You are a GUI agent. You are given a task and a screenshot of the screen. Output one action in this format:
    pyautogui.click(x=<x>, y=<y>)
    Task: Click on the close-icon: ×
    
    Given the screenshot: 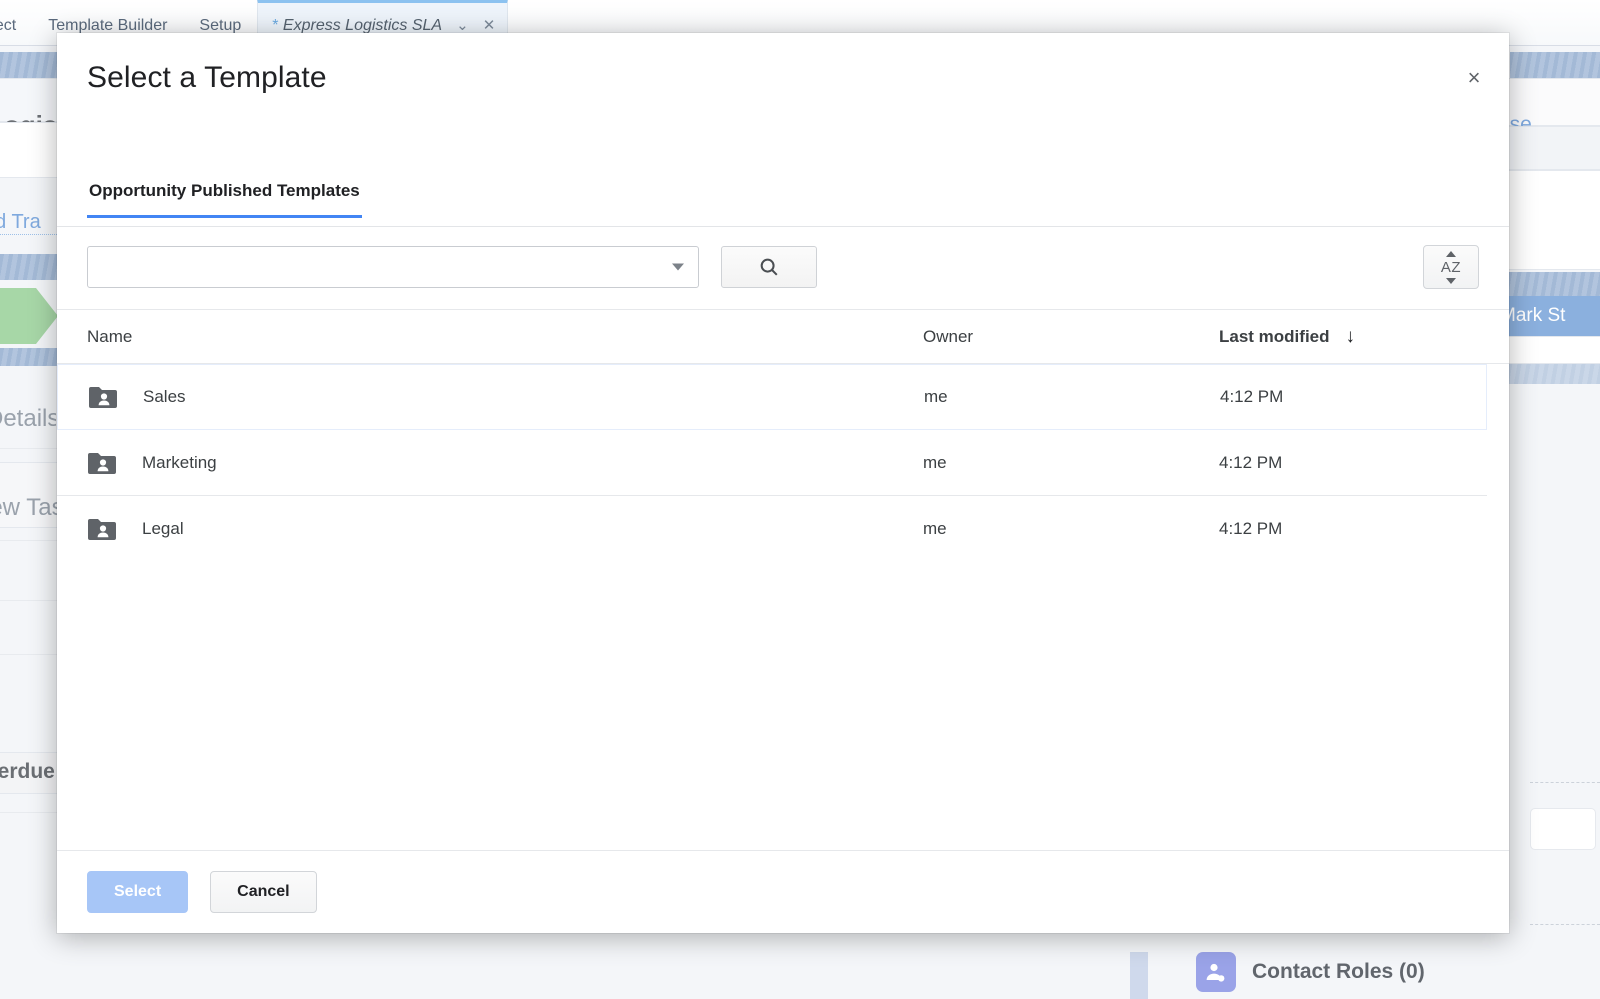 What is the action you would take?
    pyautogui.click(x=1474, y=78)
    